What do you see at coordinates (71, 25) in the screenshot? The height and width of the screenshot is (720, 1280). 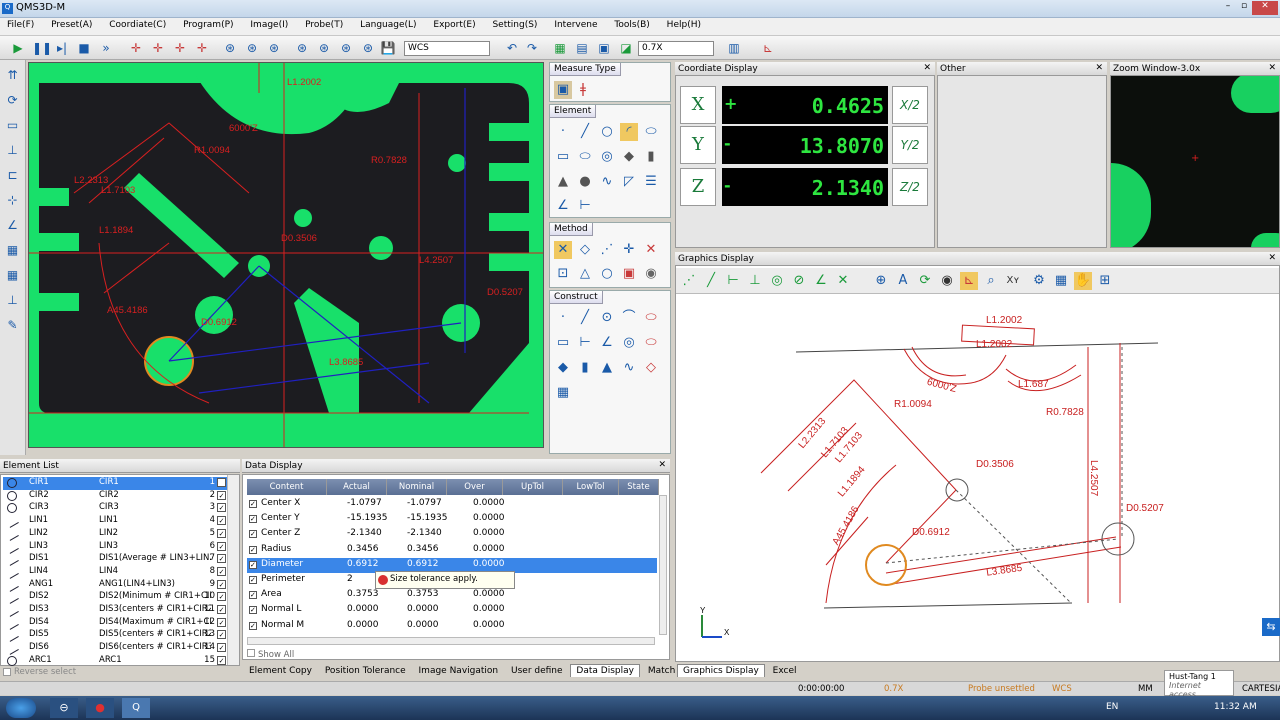 I see `menu-preset: Preset(A)` at bounding box center [71, 25].